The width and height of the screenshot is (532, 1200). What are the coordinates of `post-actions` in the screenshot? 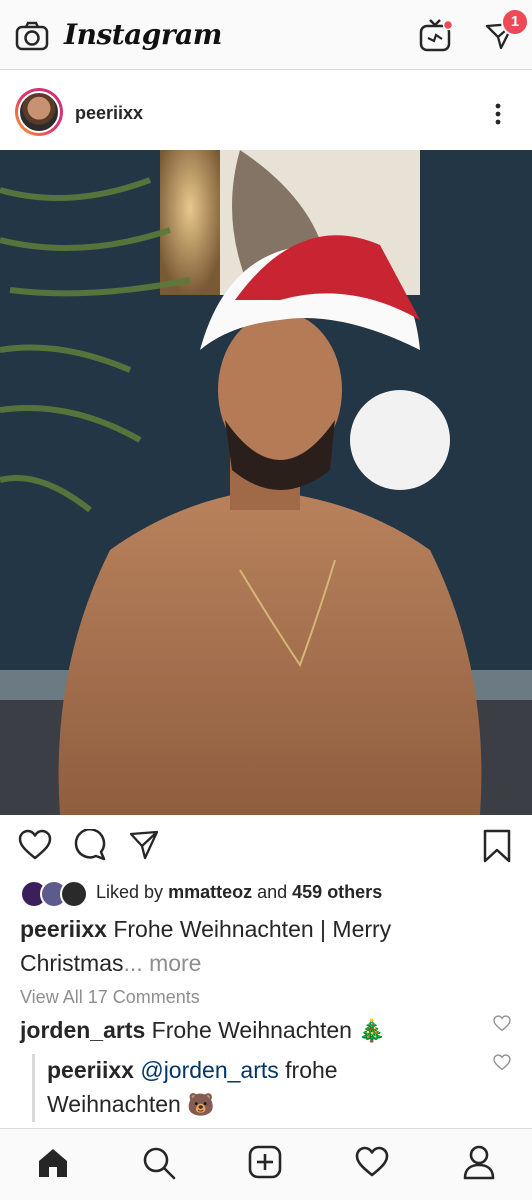 It's located at (266, 845).